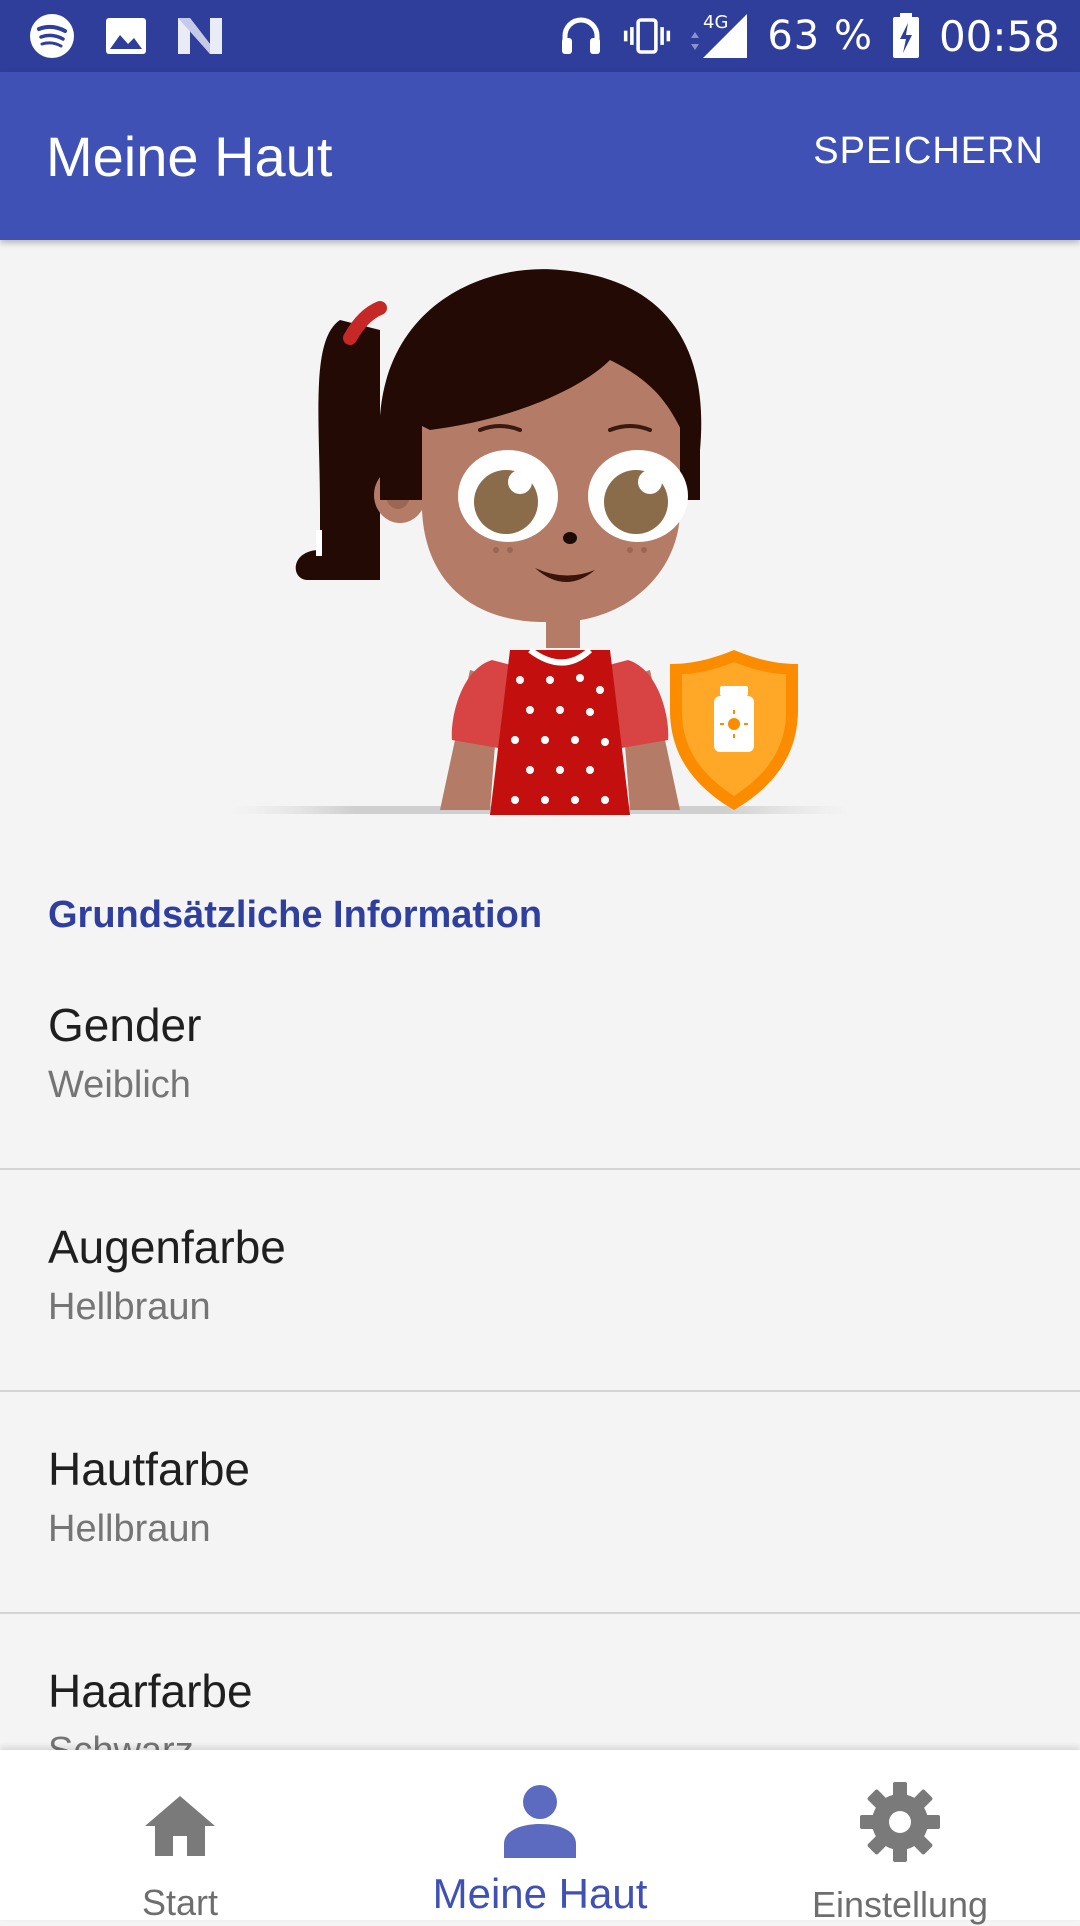  Describe the element at coordinates (999, 36) in the screenshot. I see `clock: 00:58` at that location.